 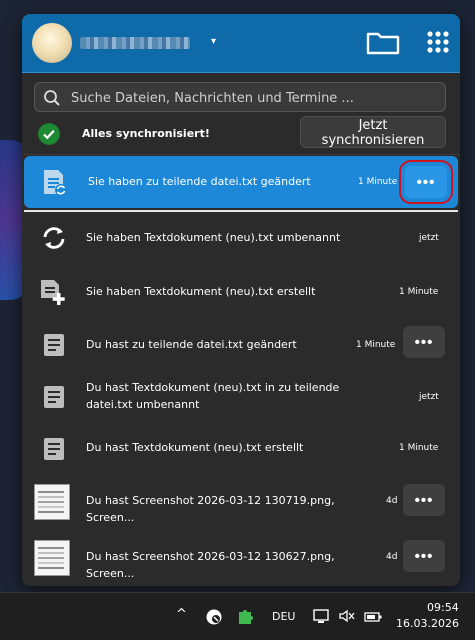 I want to click on activity-text: Du hast Textdokument (neu).txt erstellt, so click(x=195, y=447).